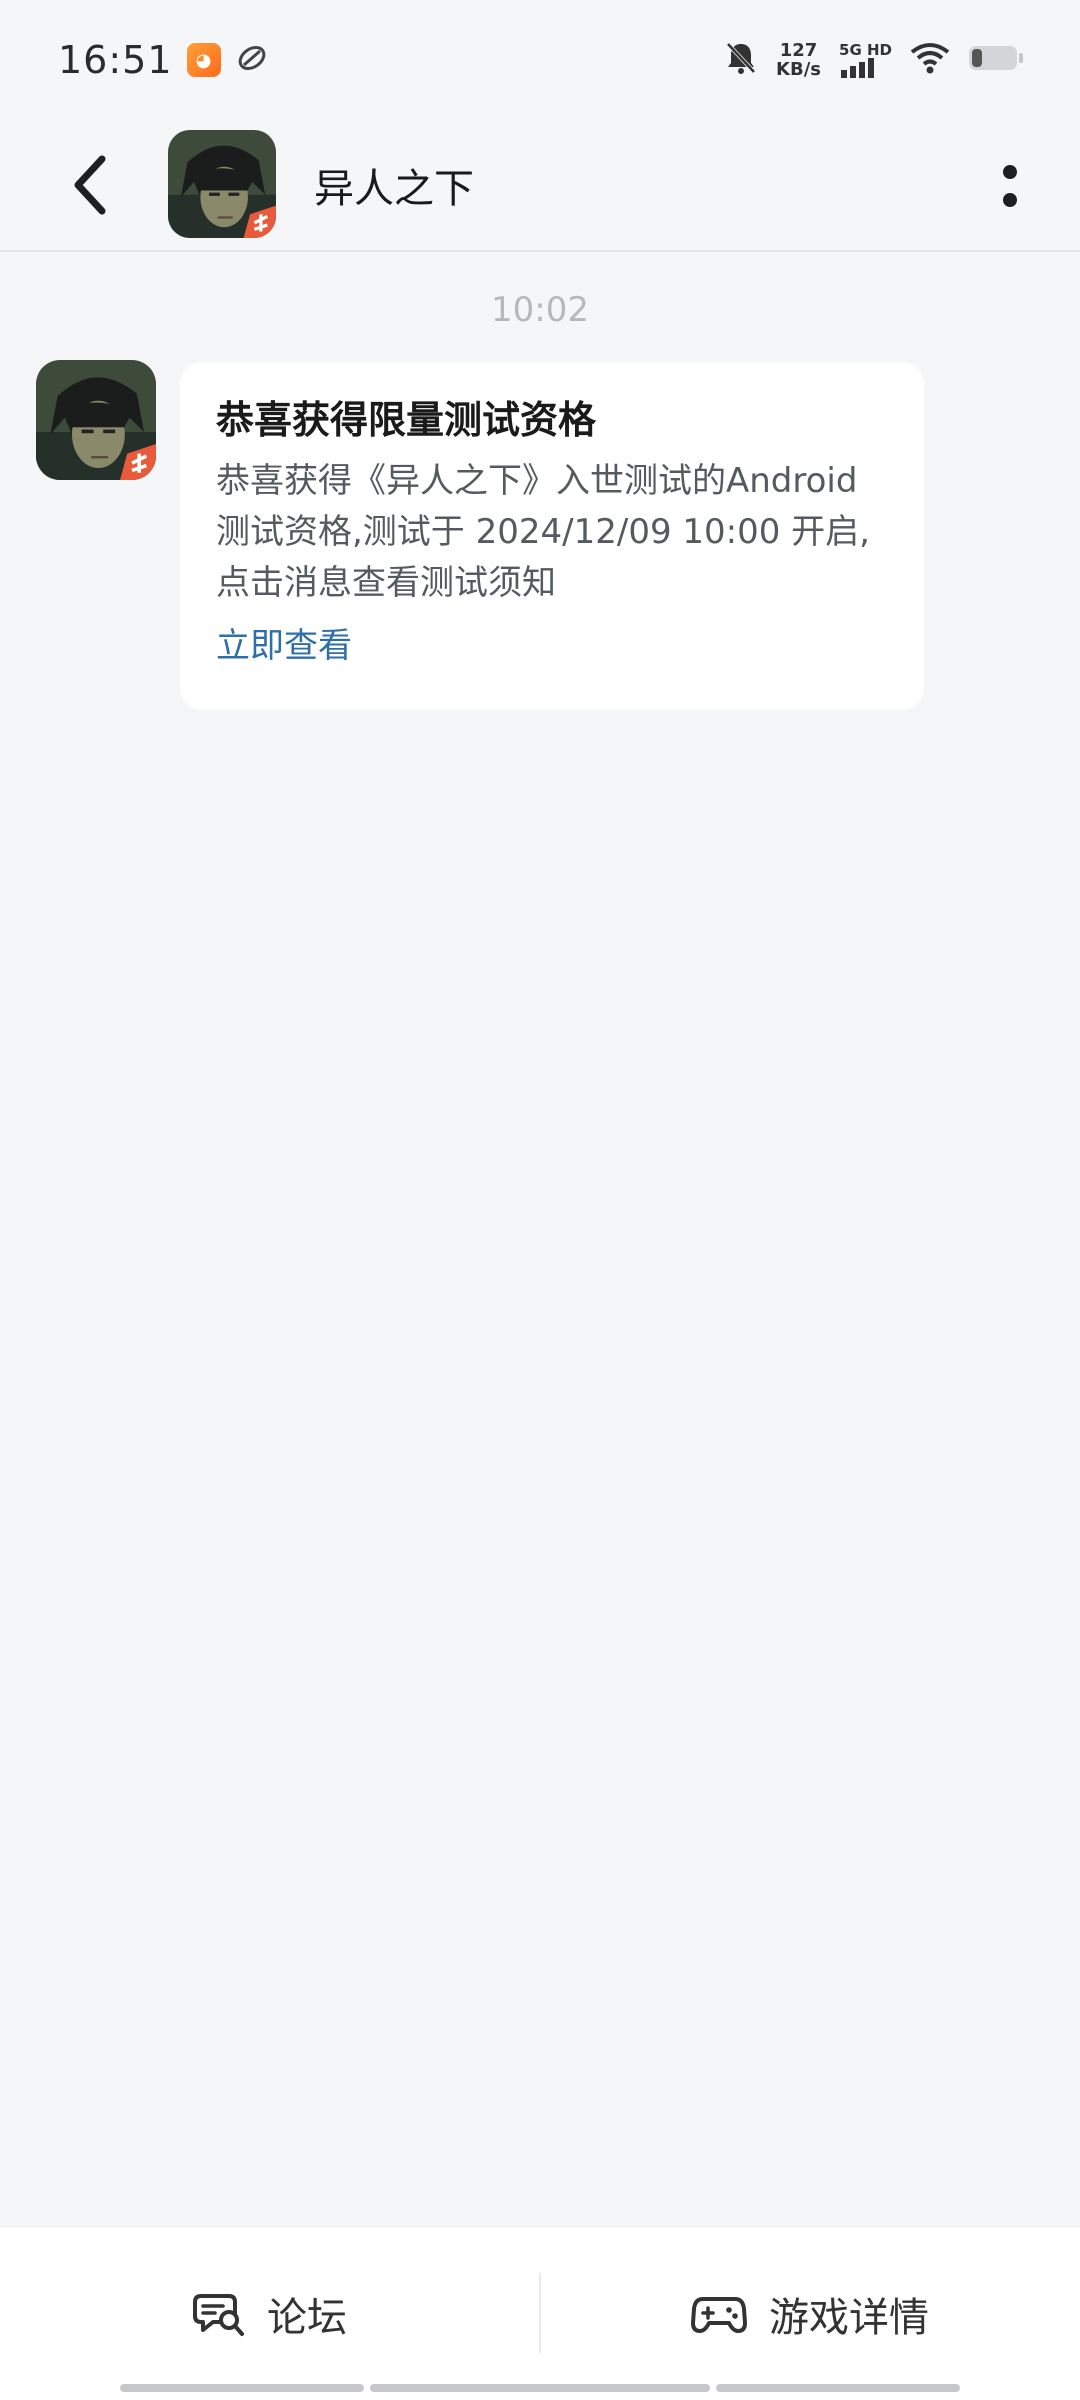 This screenshot has width=1080, height=2400. Describe the element at coordinates (394, 189) in the screenshot. I see `chat-title: 异人之下` at that location.